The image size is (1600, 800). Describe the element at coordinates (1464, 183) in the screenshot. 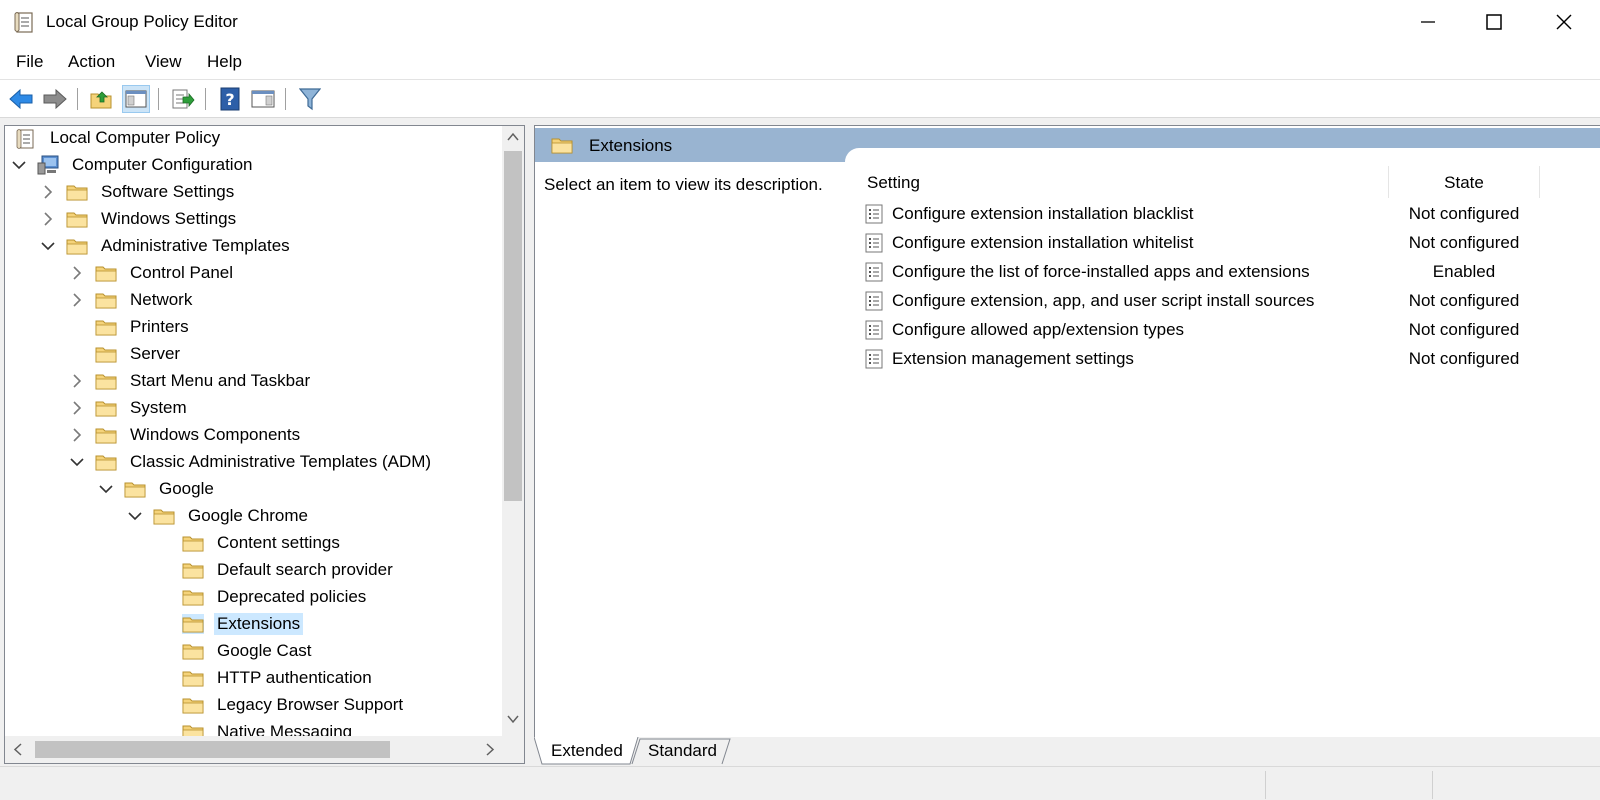

I see `column-header-state: State` at that location.